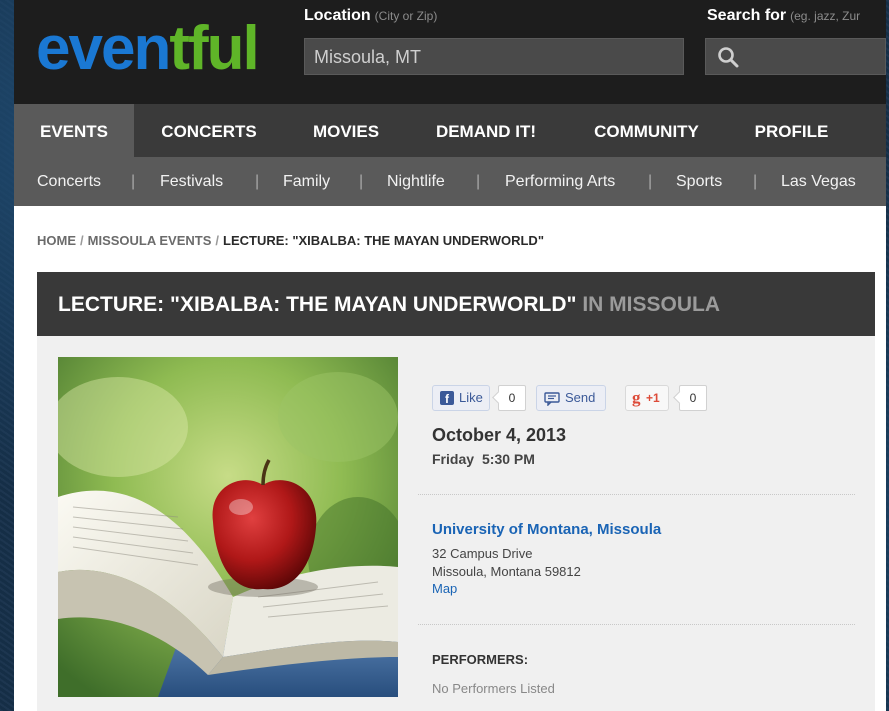 The width and height of the screenshot is (889, 711). I want to click on nav-movies: MOVIES, so click(346, 130).